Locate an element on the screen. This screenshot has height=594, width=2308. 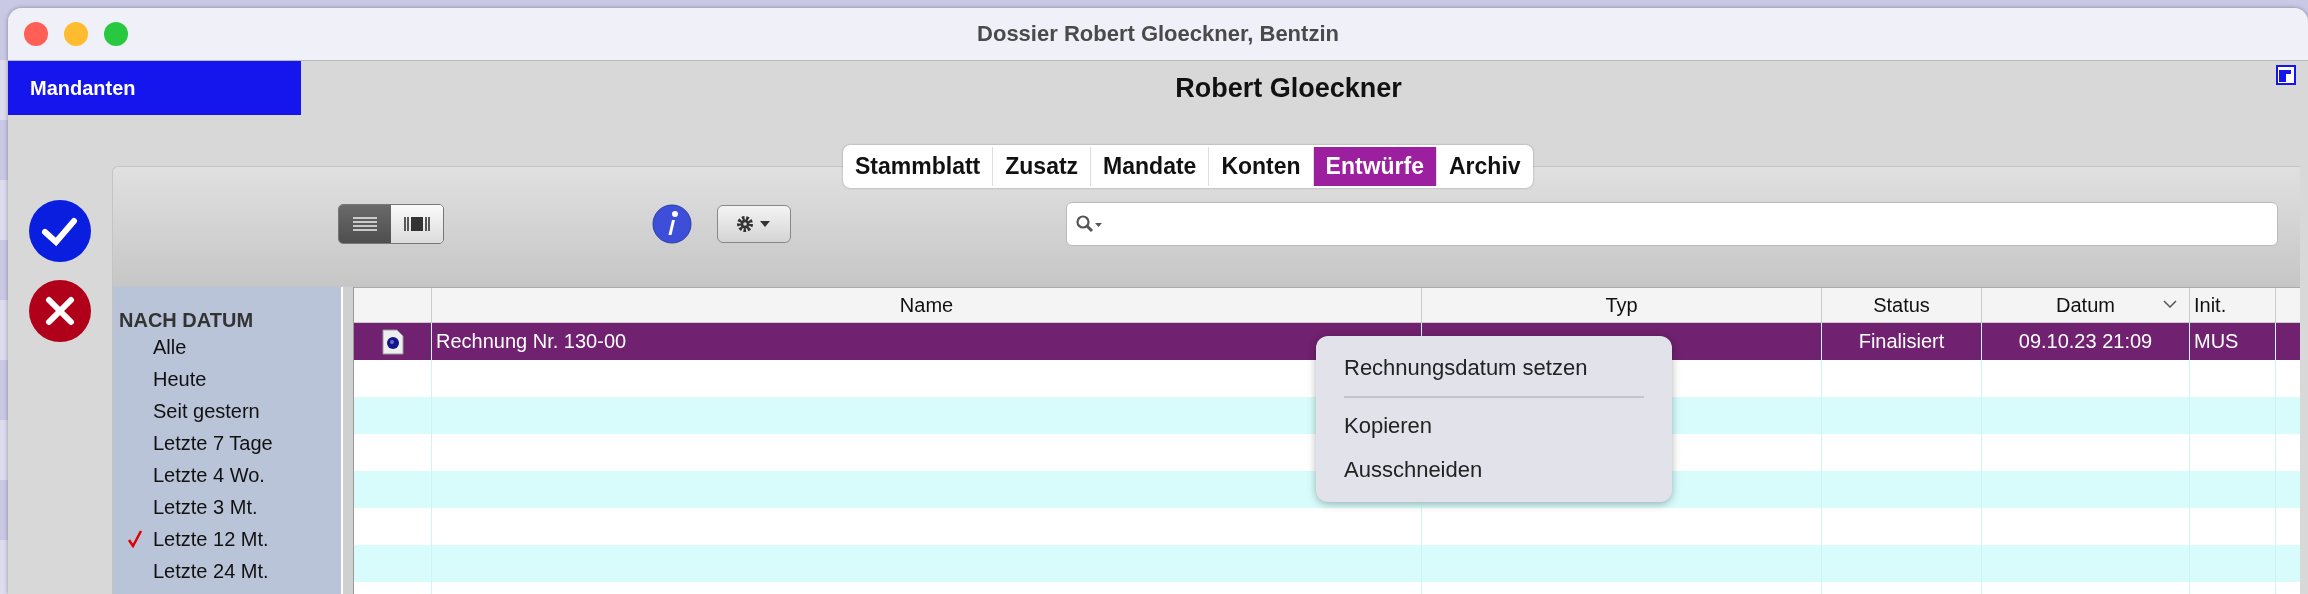
menu-item: Kopieren is located at coordinates (1494, 426).